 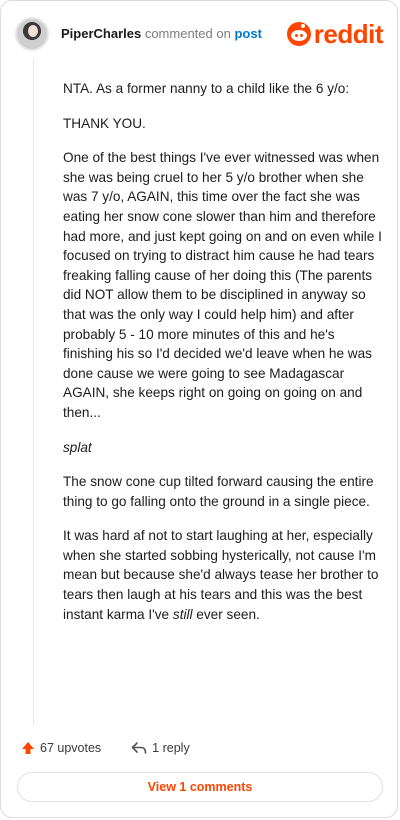 I want to click on username: PiperCharles, so click(x=101, y=33).